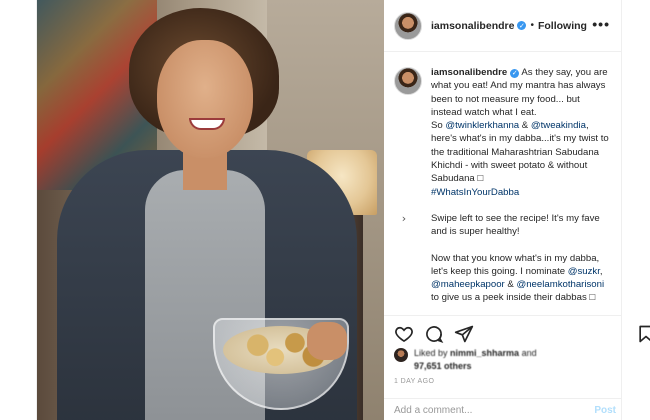 The width and height of the screenshot is (650, 420). I want to click on hashtag-link: #WhatsInYourDabba, so click(475, 192).